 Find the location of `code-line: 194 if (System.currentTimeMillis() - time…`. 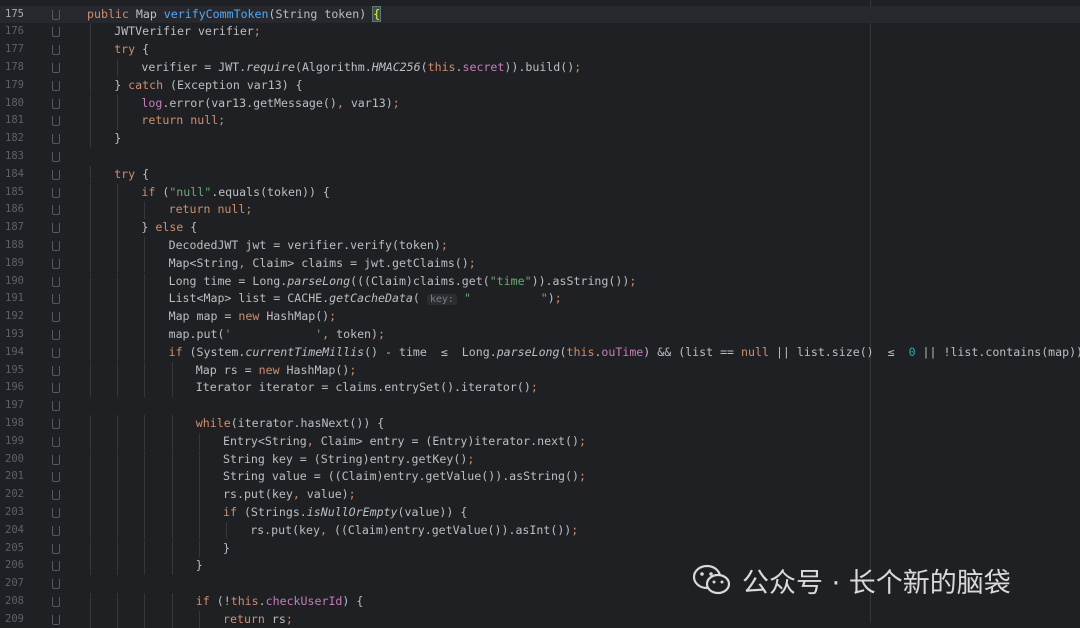

code-line: 194 if (System.currentTimeMillis() - time… is located at coordinates (540, 352).